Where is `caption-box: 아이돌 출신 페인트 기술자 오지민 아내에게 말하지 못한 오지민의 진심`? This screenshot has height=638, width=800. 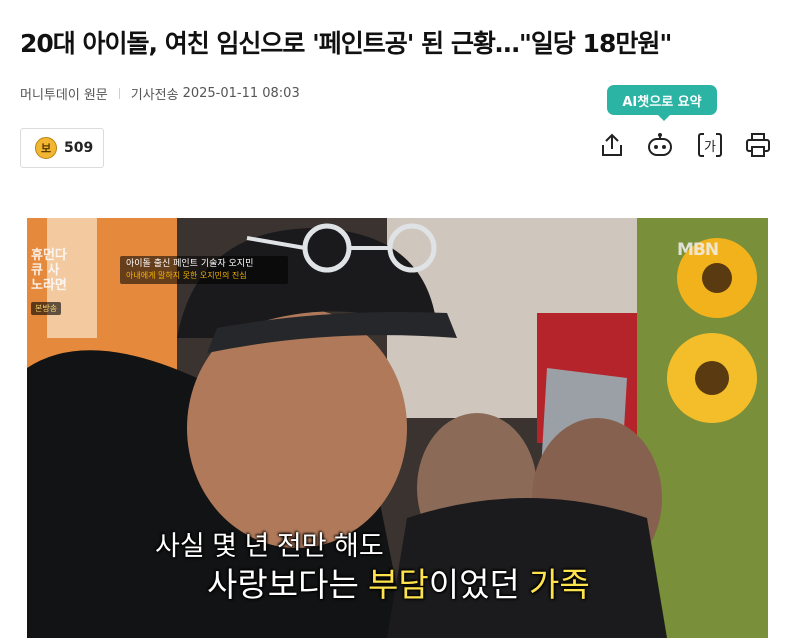
caption-box: 아이돌 출신 페인트 기술자 오지민 아내에게 말하지 못한 오지민의 진심 is located at coordinates (204, 270).